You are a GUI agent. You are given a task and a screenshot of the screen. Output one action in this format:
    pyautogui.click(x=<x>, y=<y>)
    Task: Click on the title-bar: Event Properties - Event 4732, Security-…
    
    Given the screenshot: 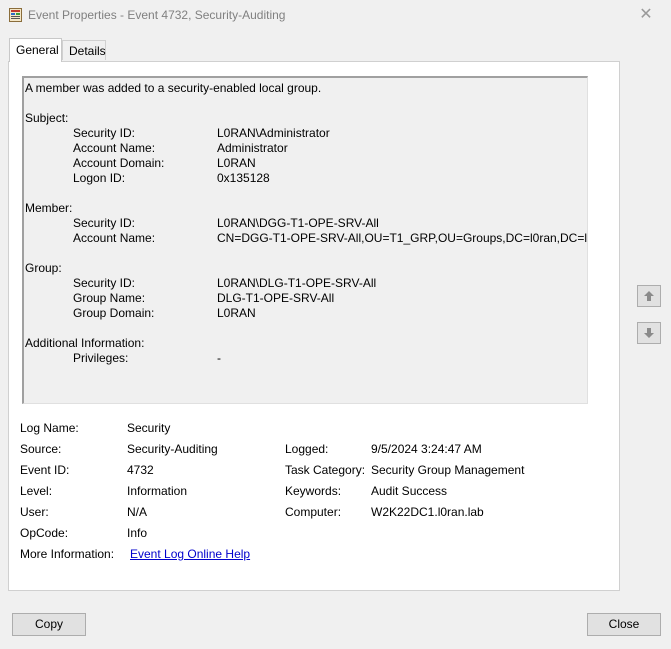 What is the action you would take?
    pyautogui.click(x=335, y=15)
    